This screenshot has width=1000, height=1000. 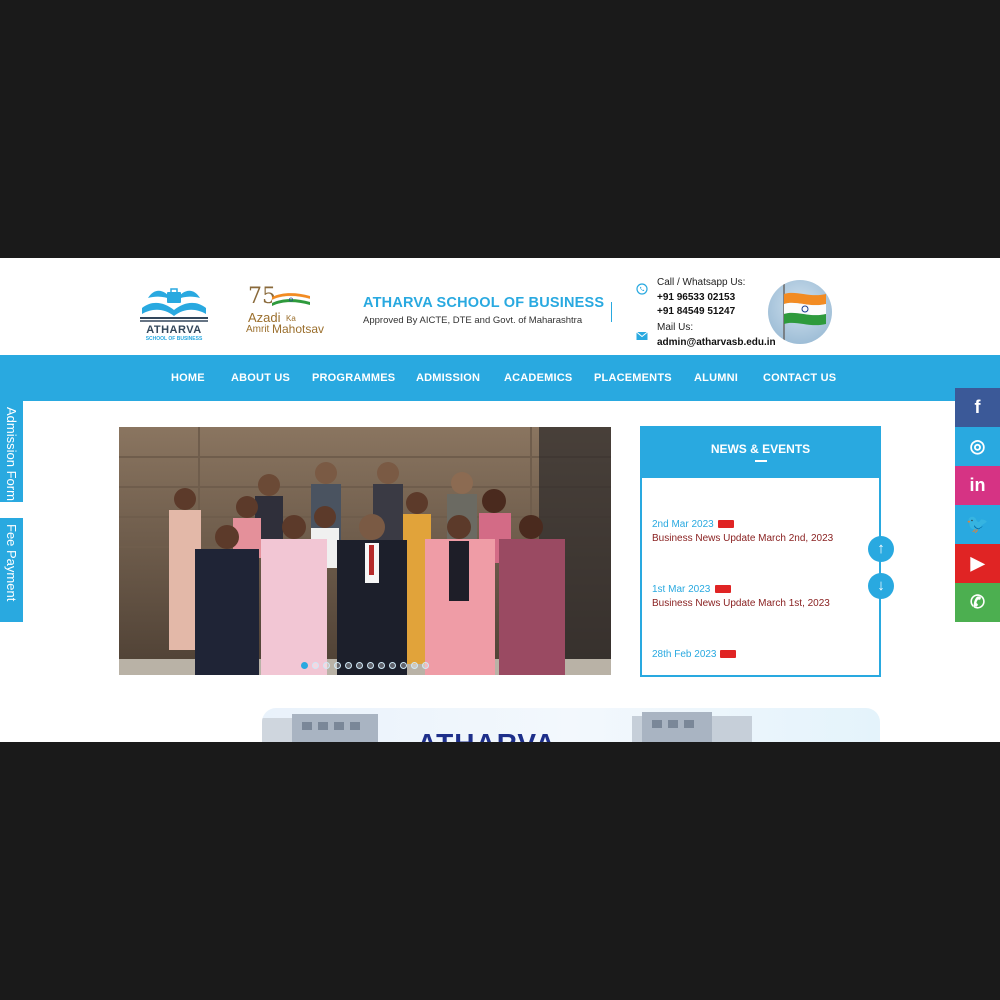 What do you see at coordinates (448, 378) in the screenshot?
I see `nav-admission: ADMISSION` at bounding box center [448, 378].